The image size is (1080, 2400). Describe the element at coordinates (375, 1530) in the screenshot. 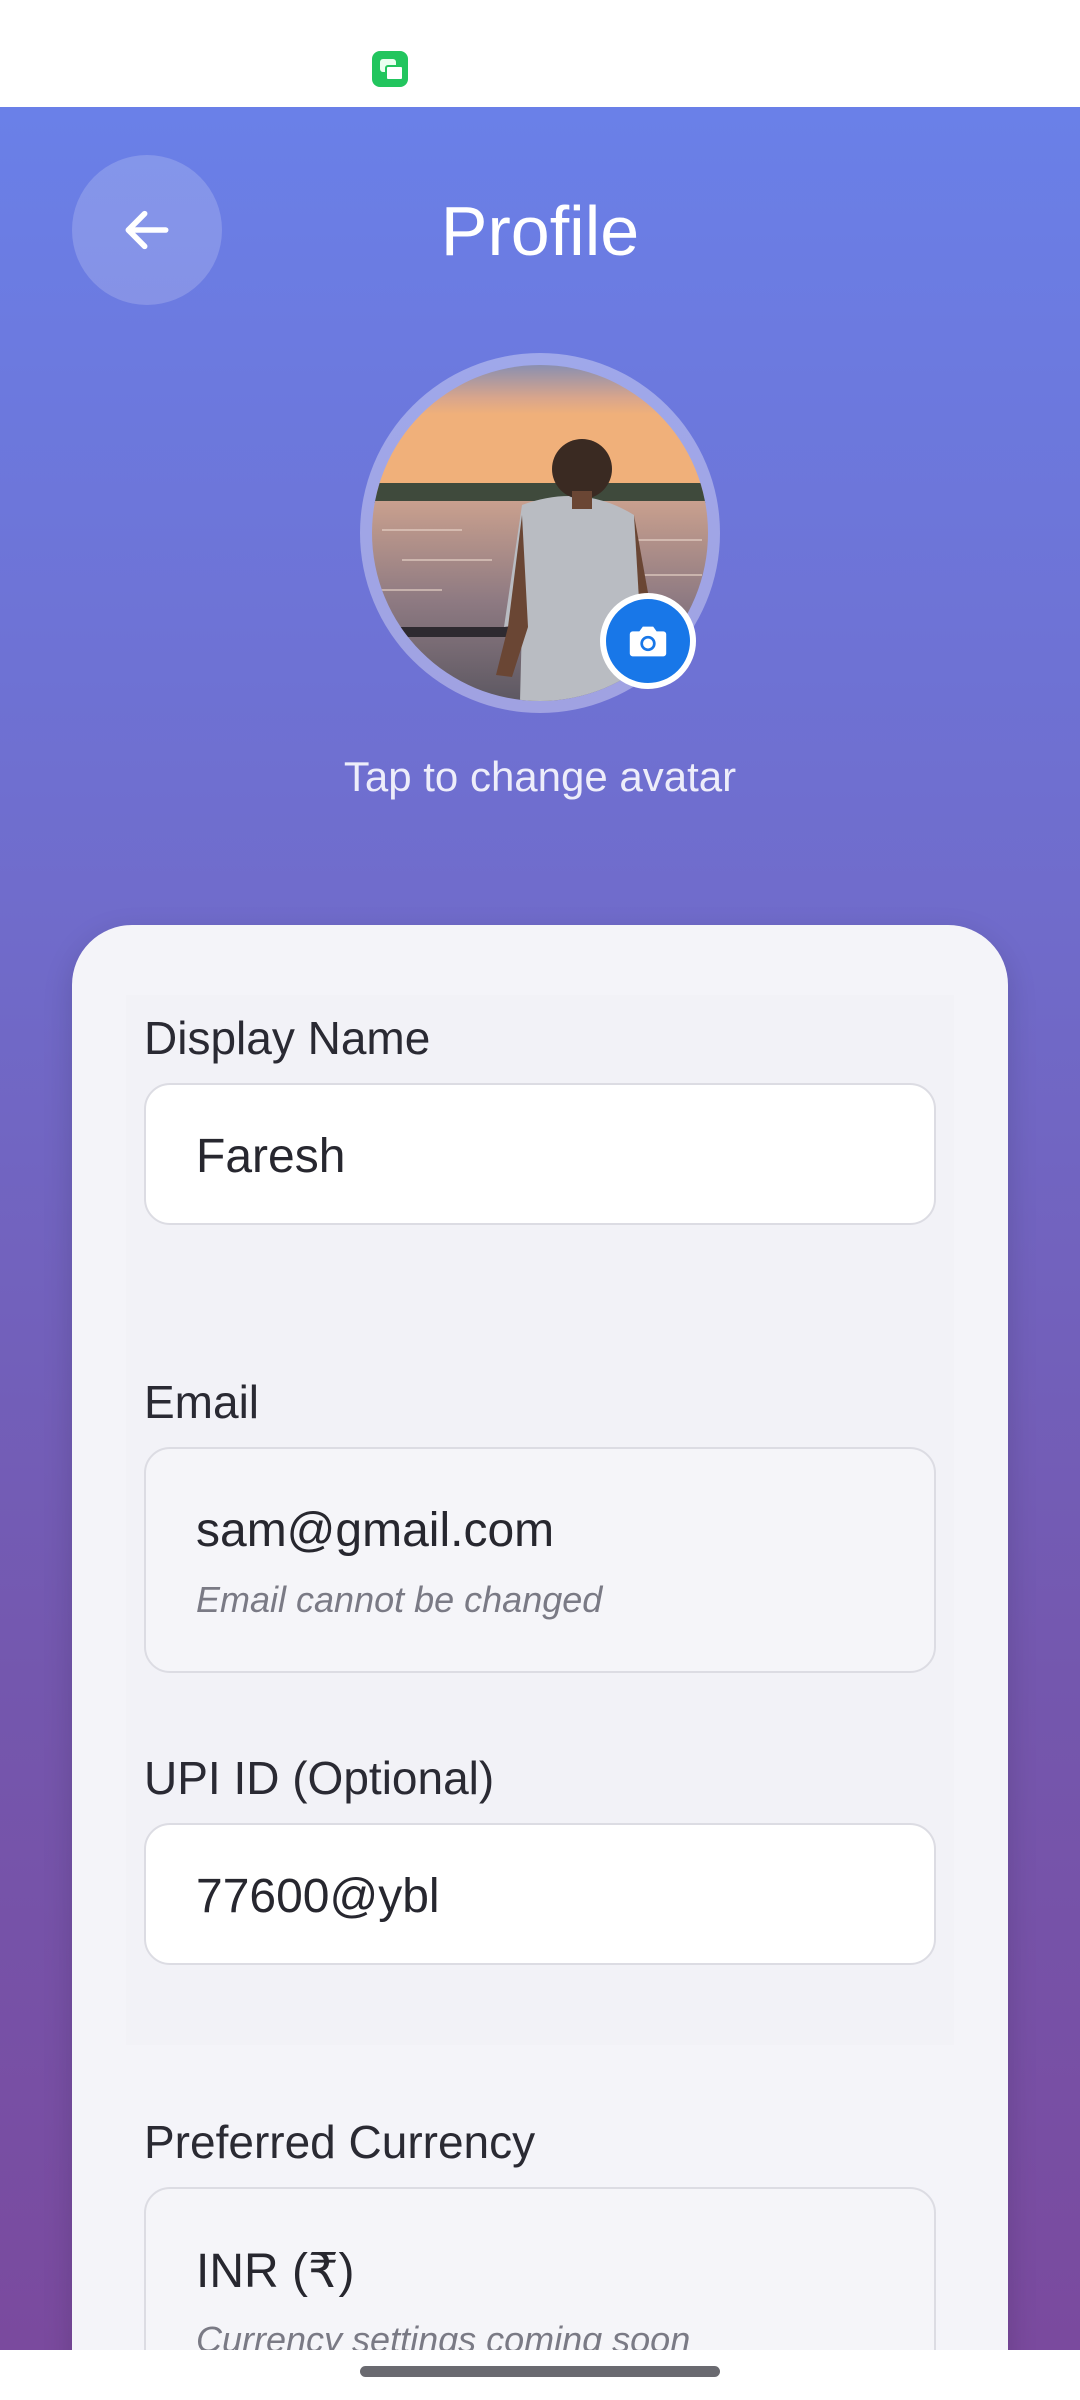

I see `email-value: sam@gmail.com` at that location.